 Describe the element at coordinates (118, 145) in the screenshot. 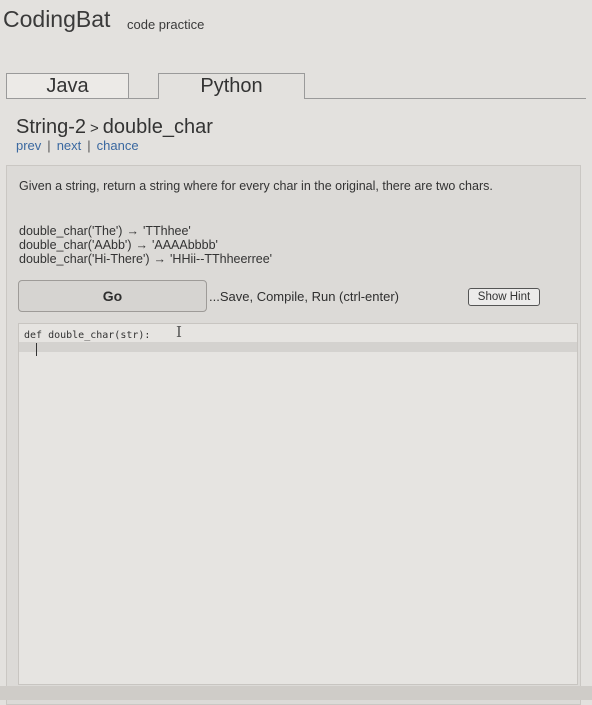

I see `chance-link: chance` at that location.